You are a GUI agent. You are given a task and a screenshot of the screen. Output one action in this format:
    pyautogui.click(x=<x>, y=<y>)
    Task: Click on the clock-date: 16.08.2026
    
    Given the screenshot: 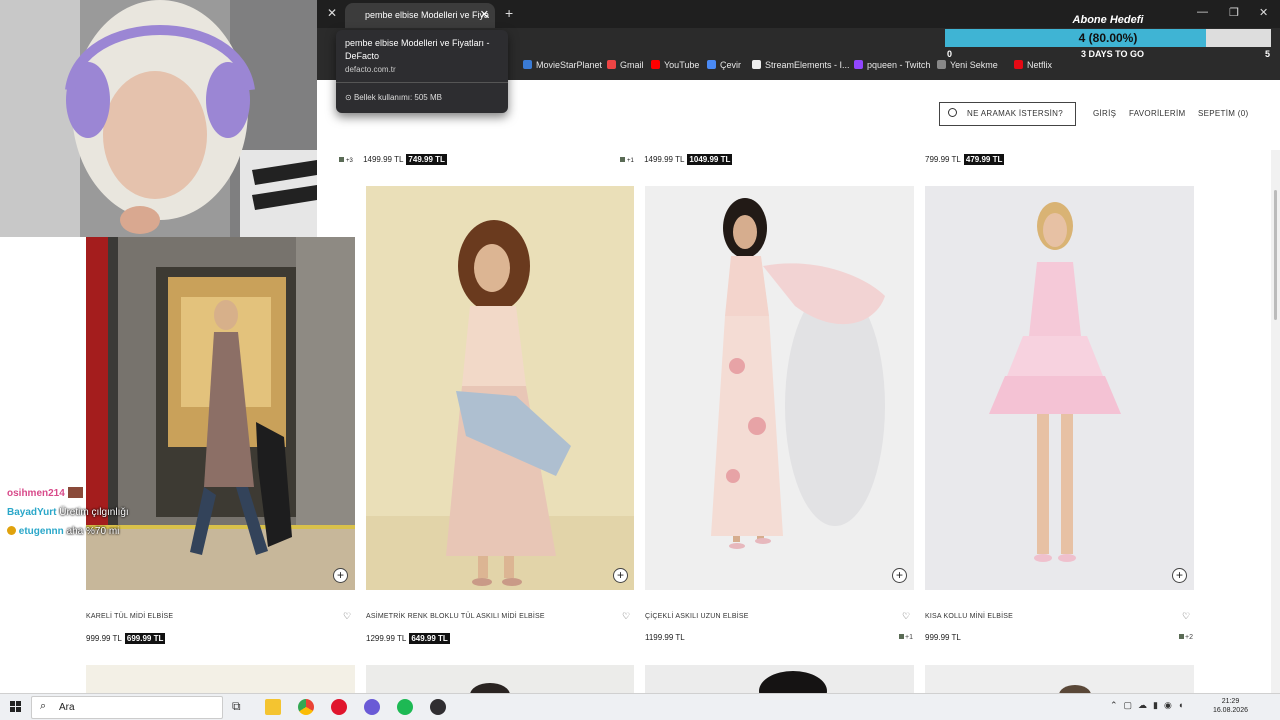 What is the action you would take?
    pyautogui.click(x=1230, y=710)
    